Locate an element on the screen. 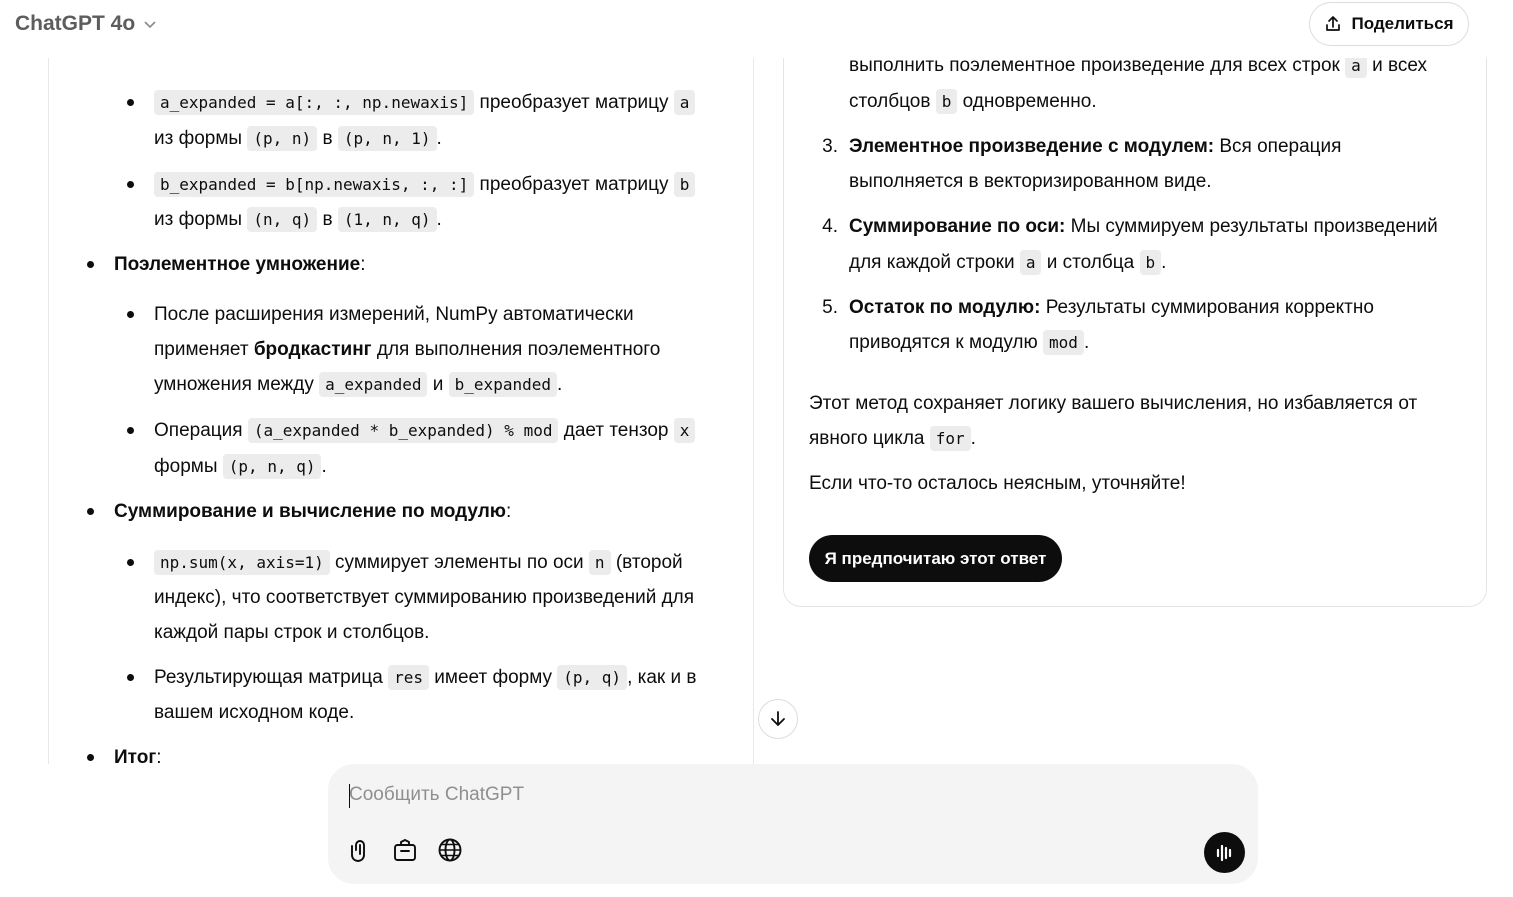 The height and width of the screenshot is (897, 1513). text: из формы is located at coordinates (198, 138).